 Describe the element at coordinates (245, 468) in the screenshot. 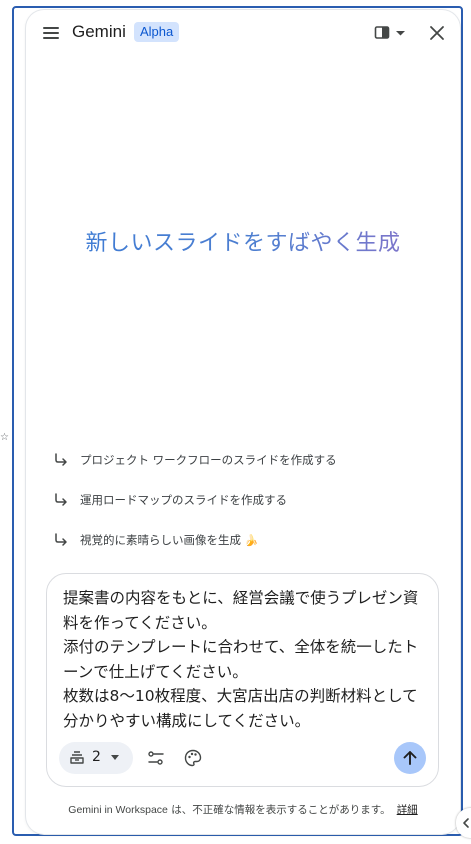

I see `suggestion-item: プロジェクト ワークフローのスライドを作成する` at that location.